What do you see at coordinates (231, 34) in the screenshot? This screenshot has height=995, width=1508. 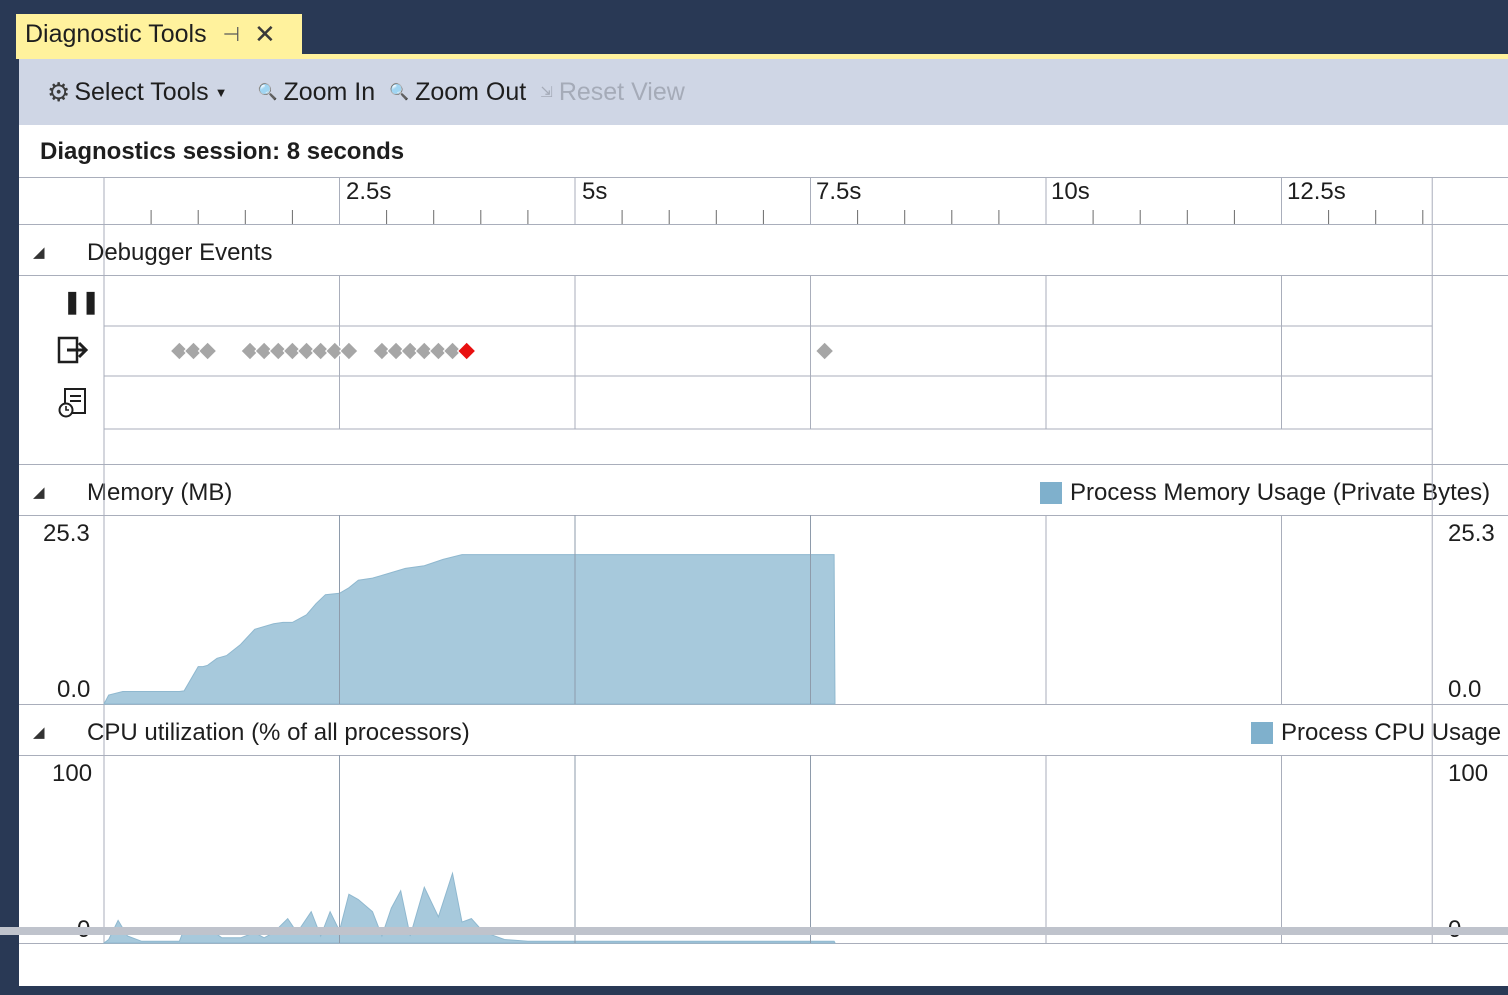 I see `pin-icon: ⊣` at bounding box center [231, 34].